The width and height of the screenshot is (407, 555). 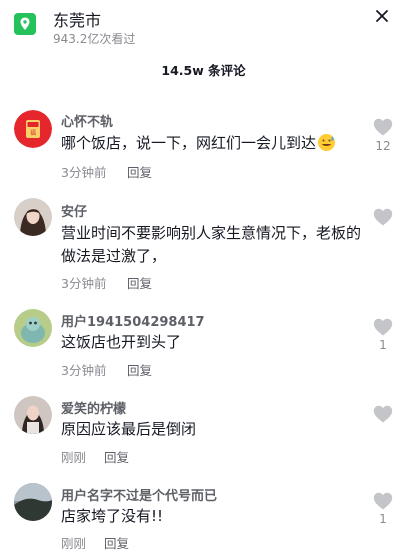 I want to click on comment-item: 用户名字不过是个代号而已 店家垮了没有!! 刚刚 回复 1, so click(x=203, y=518).